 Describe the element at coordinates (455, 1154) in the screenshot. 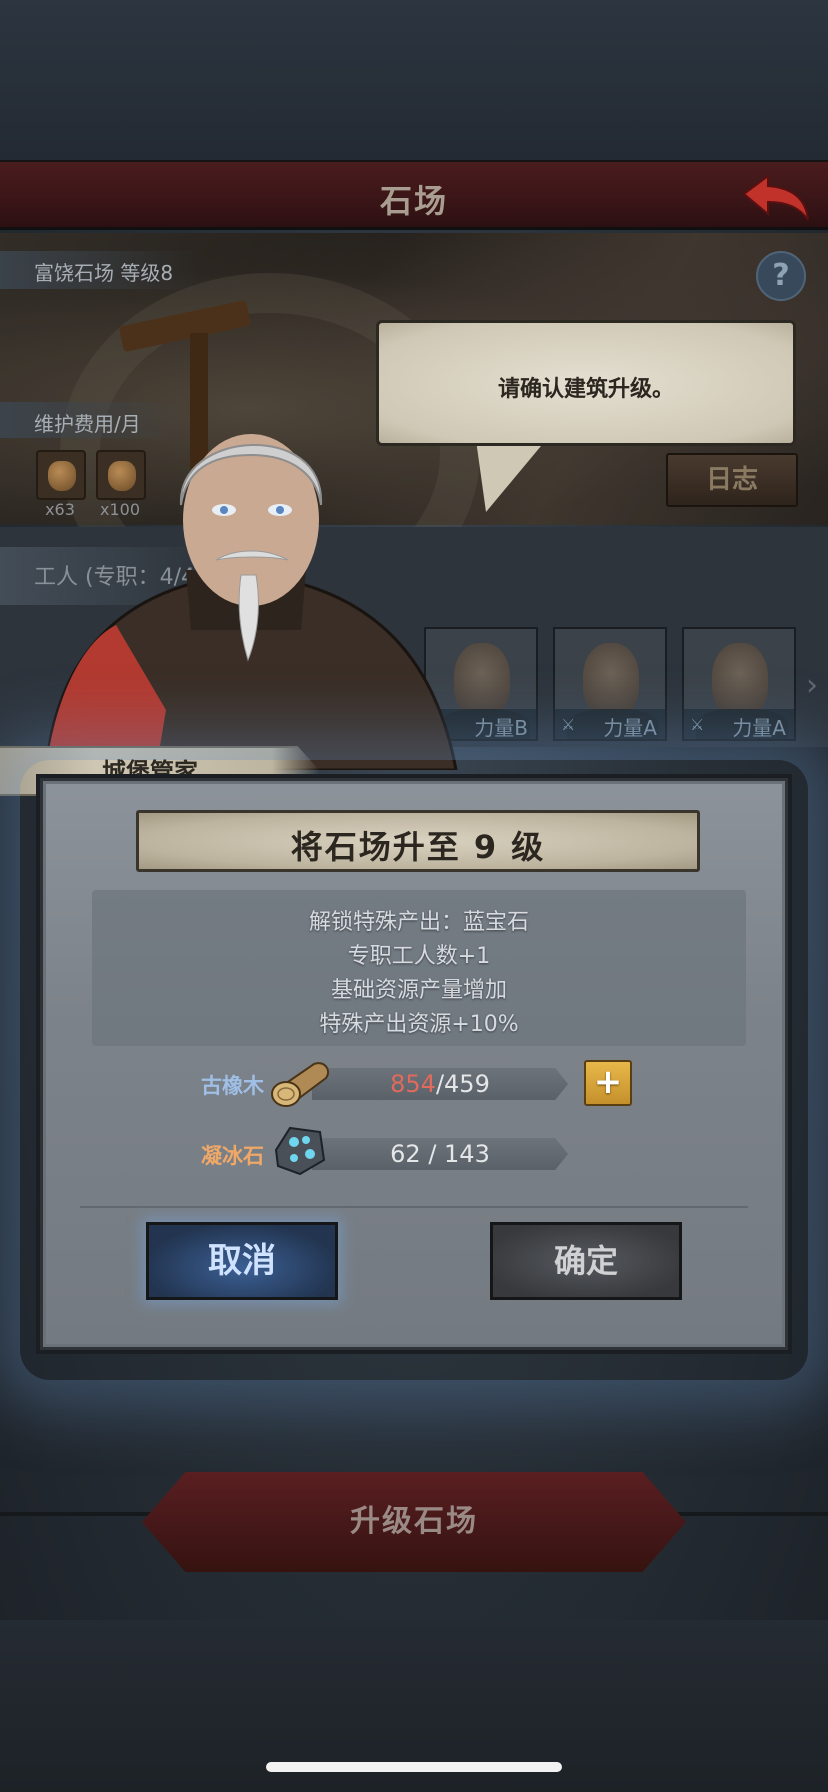

I see `resource-need: / 143` at that location.